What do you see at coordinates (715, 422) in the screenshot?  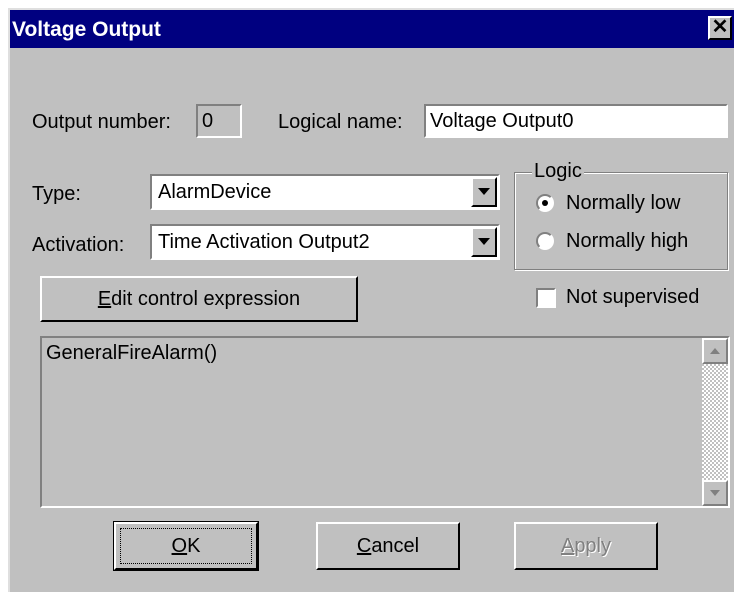 I see `expression-scrollbar` at bounding box center [715, 422].